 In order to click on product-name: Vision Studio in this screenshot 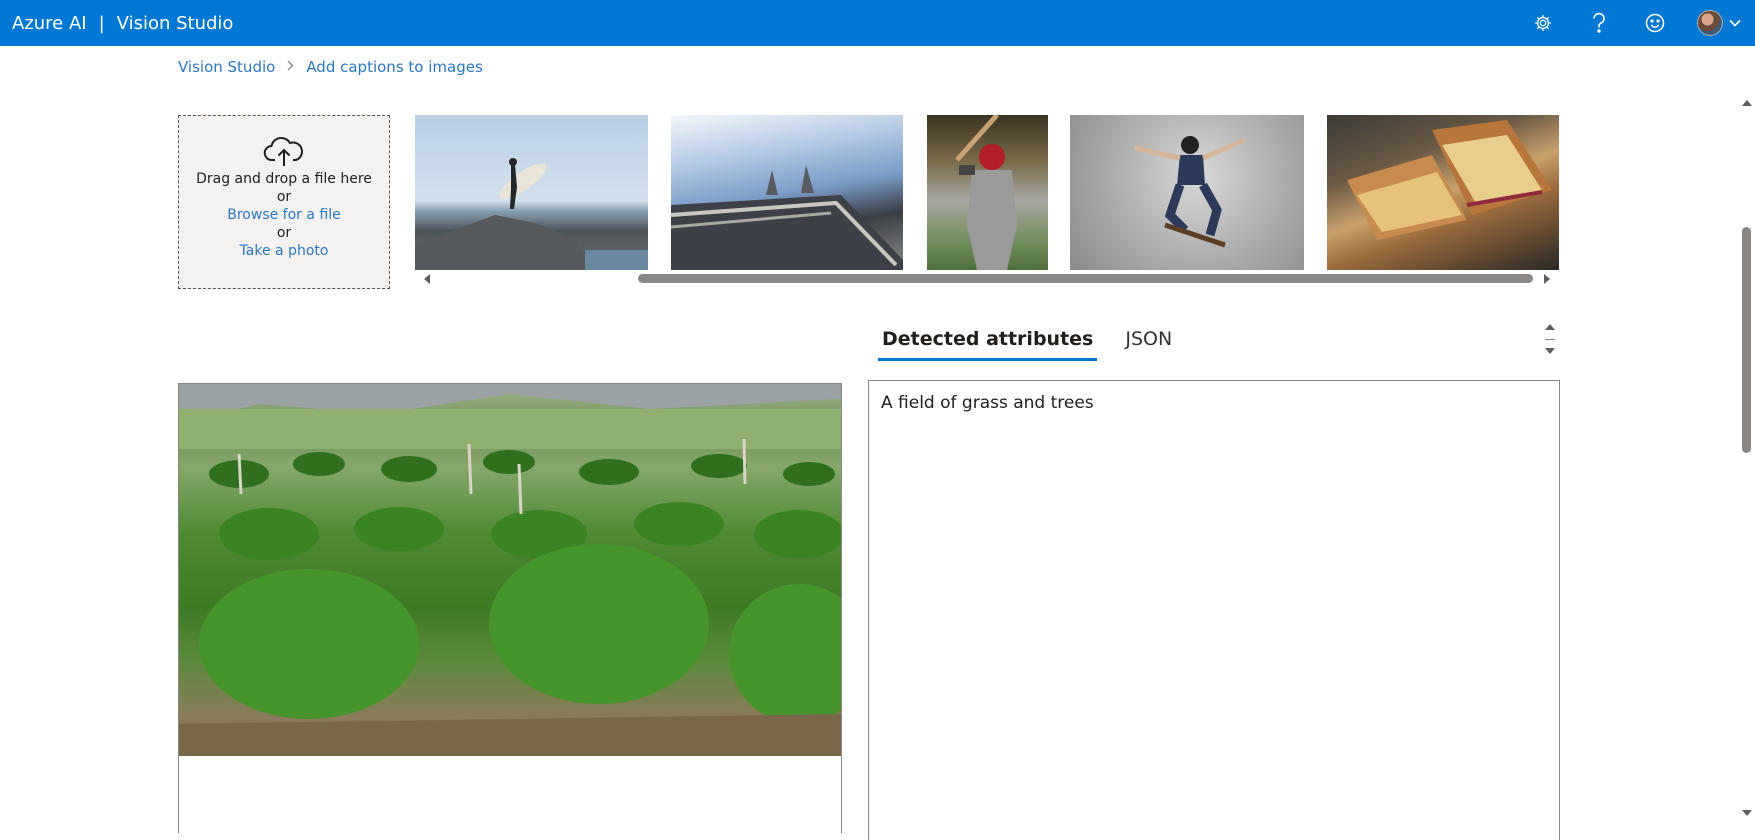, I will do `click(175, 23)`.